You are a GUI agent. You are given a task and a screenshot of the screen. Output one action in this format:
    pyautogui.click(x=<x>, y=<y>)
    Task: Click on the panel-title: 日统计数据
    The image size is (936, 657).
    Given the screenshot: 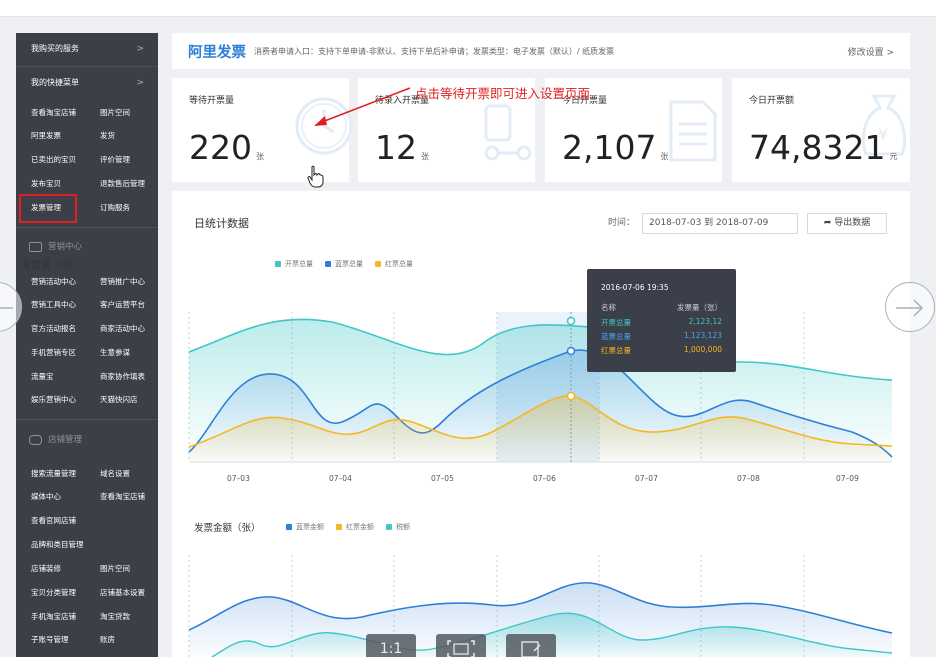 What is the action you would take?
    pyautogui.click(x=221, y=223)
    